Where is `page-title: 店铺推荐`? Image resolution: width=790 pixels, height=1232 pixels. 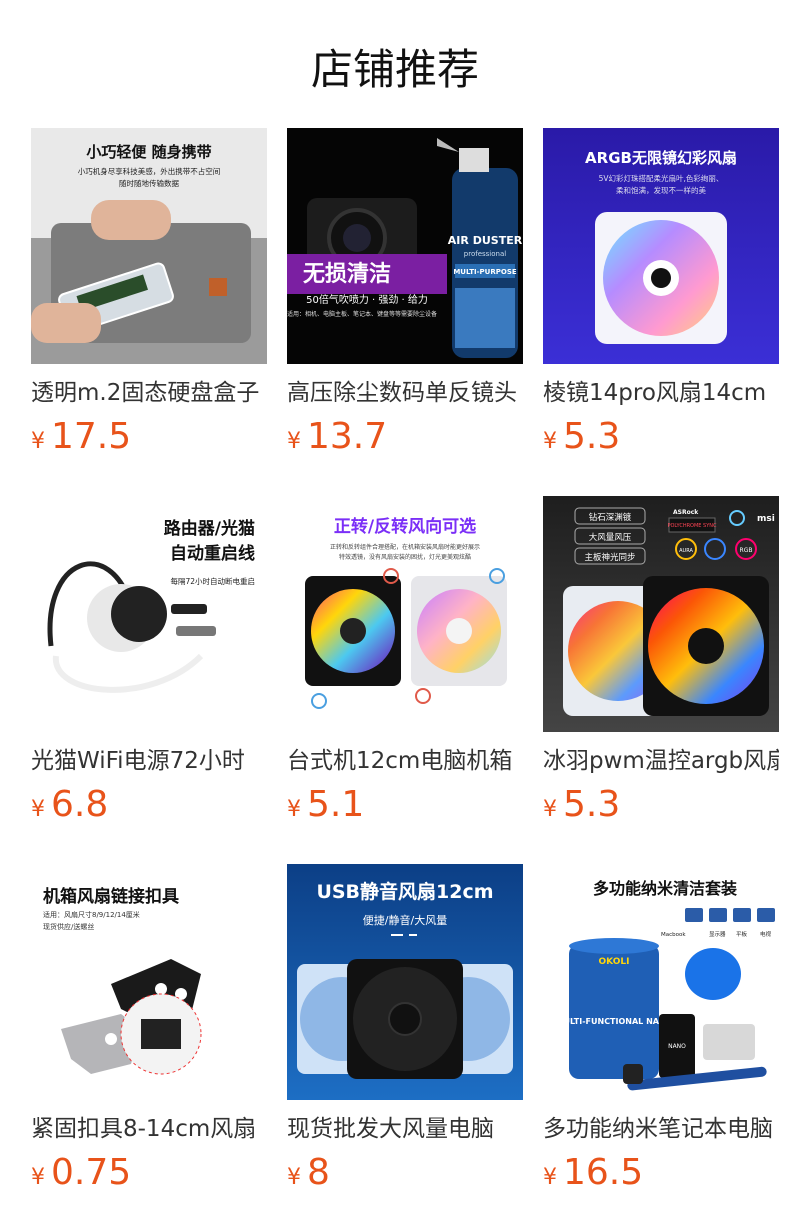 page-title: 店铺推荐 is located at coordinates (394, 69).